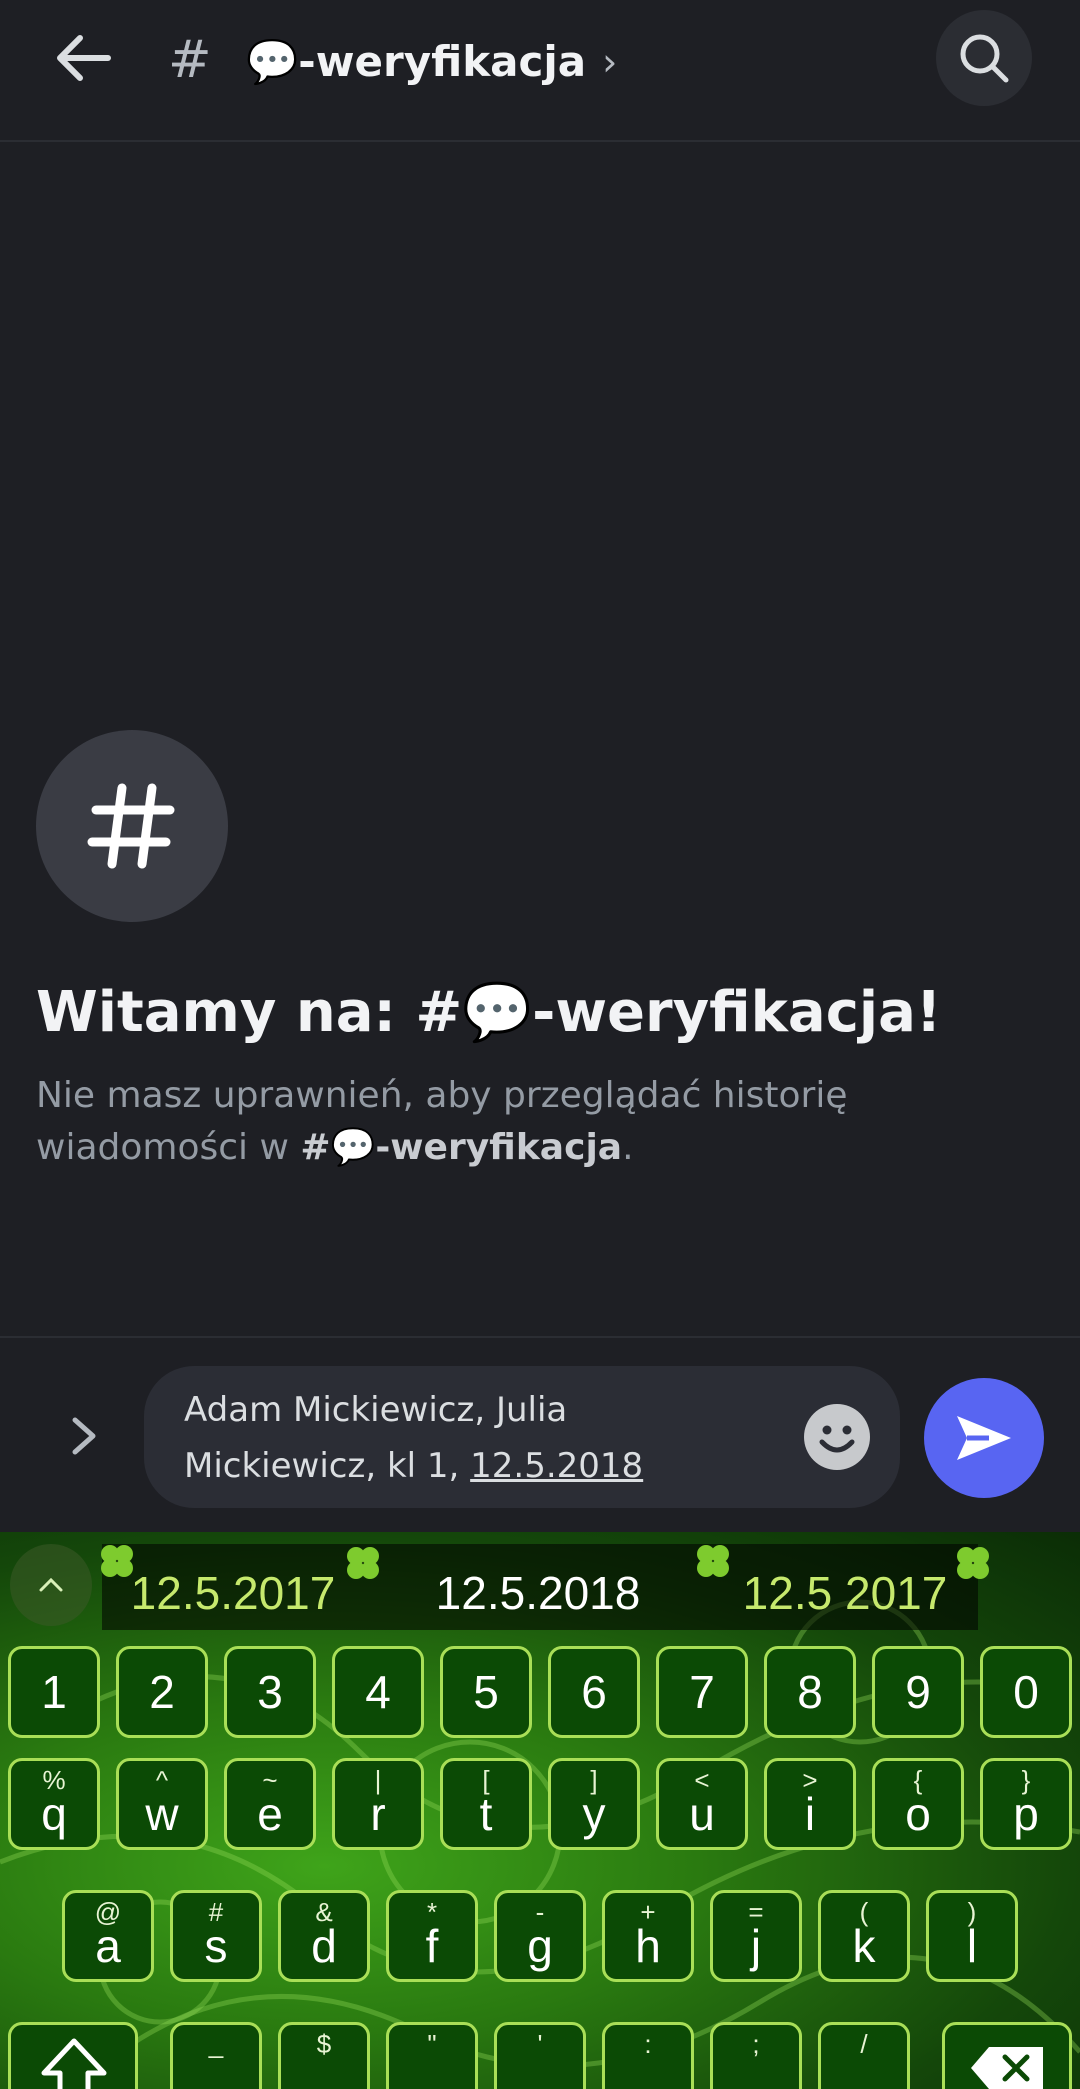 The image size is (1080, 2089). Describe the element at coordinates (557, 1466) in the screenshot. I see `input-text-composing: 12.5.2018` at that location.